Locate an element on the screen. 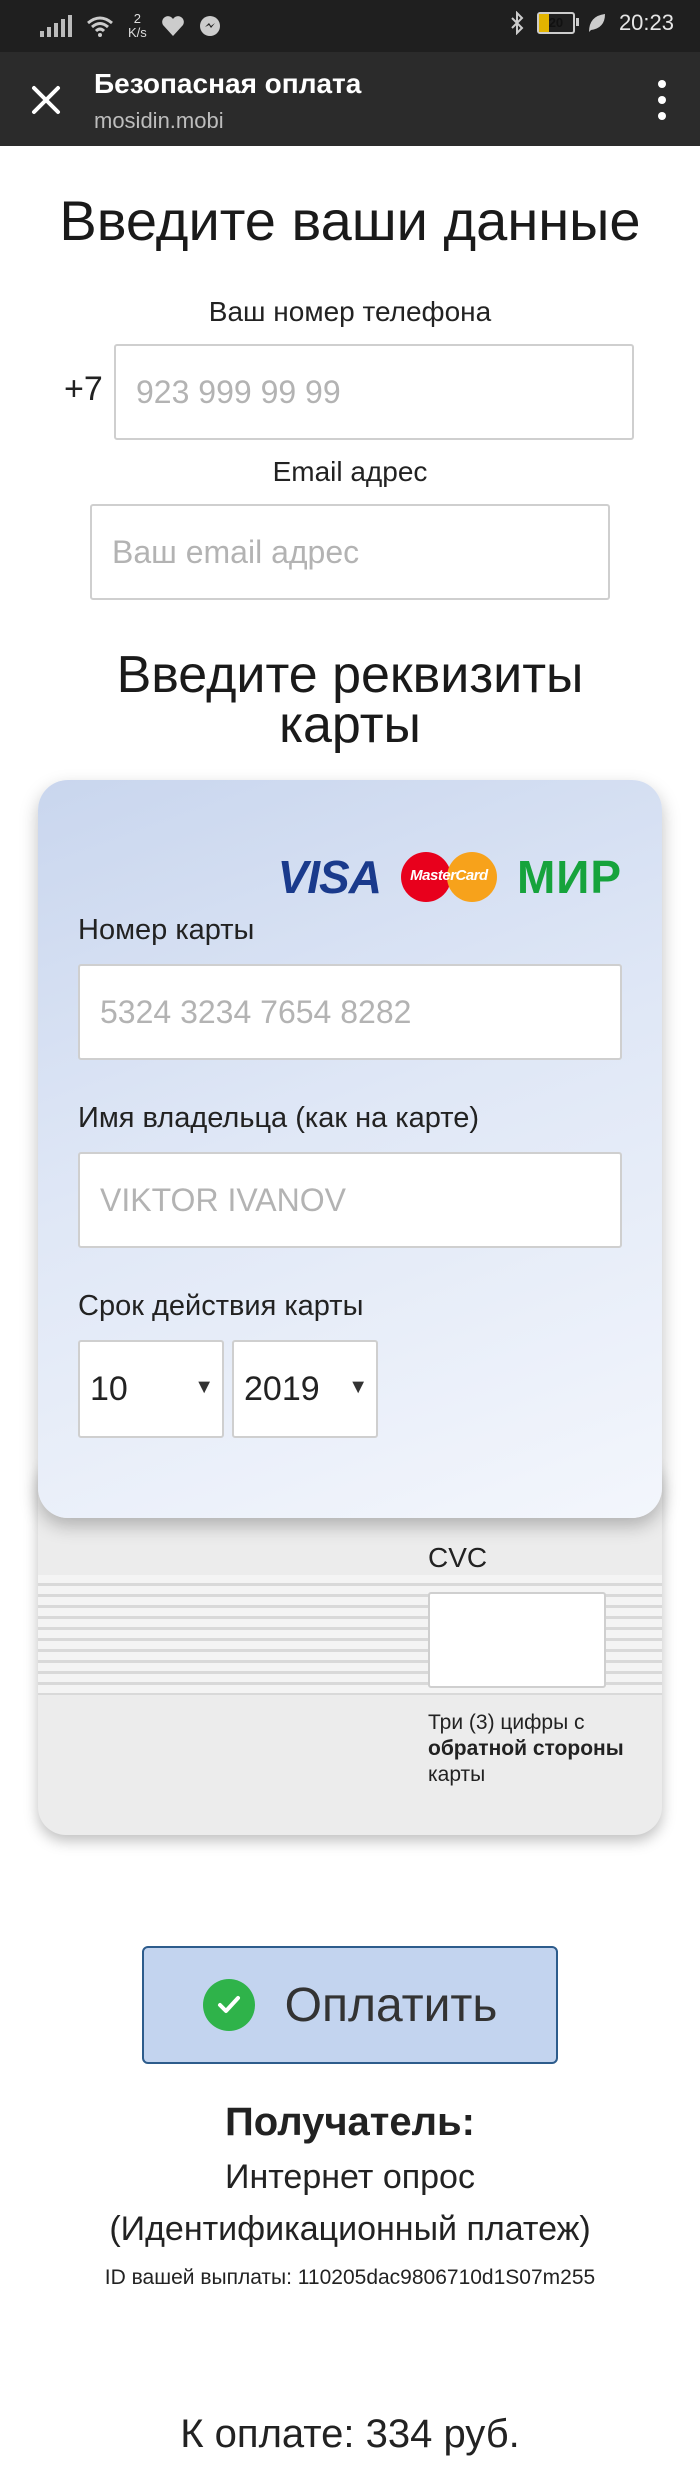 Image resolution: width=700 pixels, height=2490 pixels. browser-url: mosidin.mobi is located at coordinates (159, 120).